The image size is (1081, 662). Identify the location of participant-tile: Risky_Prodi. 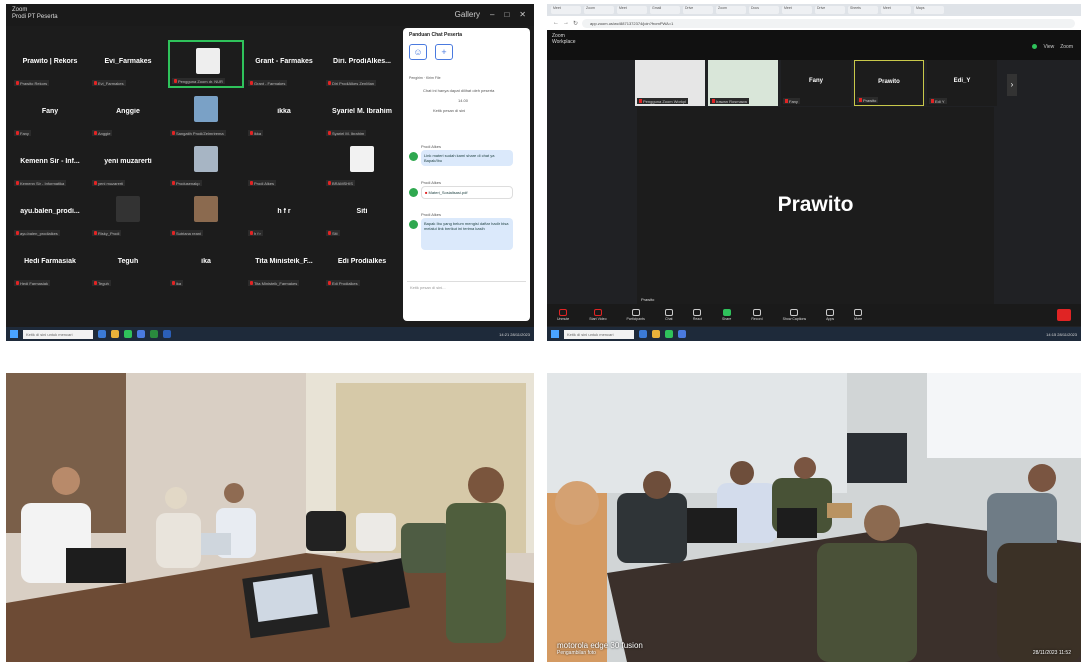
(128, 214).